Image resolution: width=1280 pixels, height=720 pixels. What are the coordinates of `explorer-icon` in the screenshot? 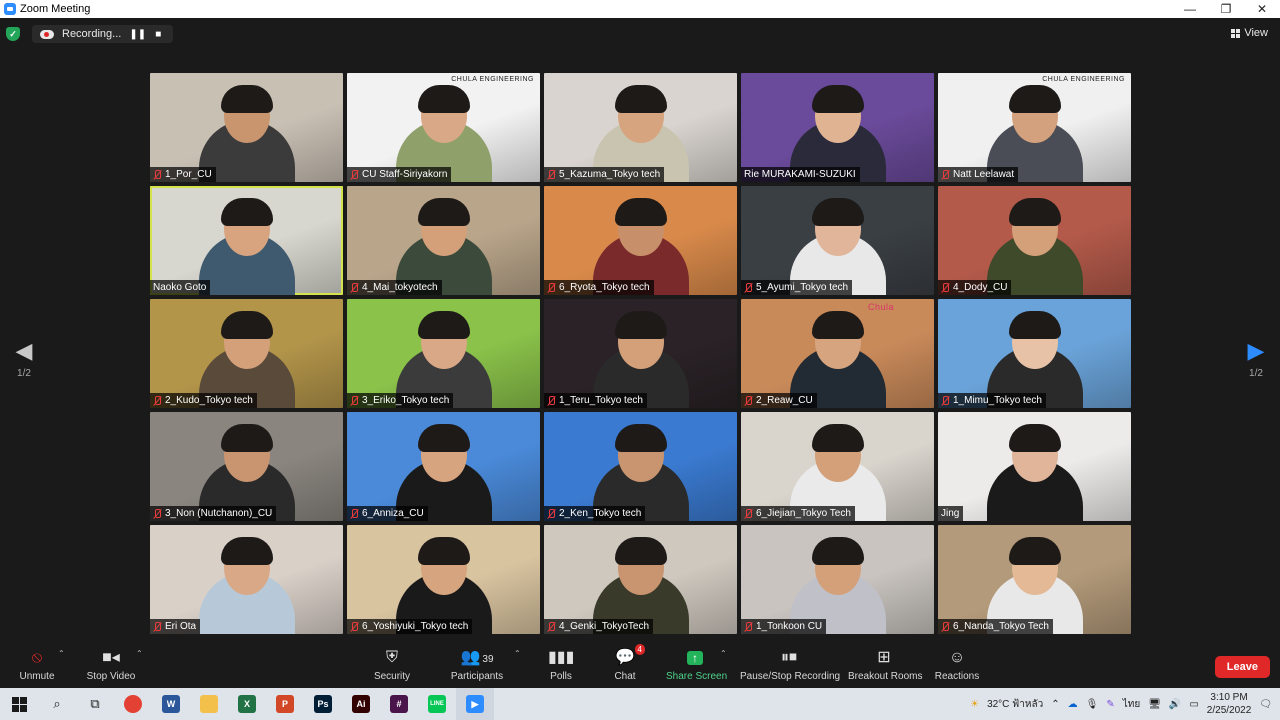 It's located at (209, 704).